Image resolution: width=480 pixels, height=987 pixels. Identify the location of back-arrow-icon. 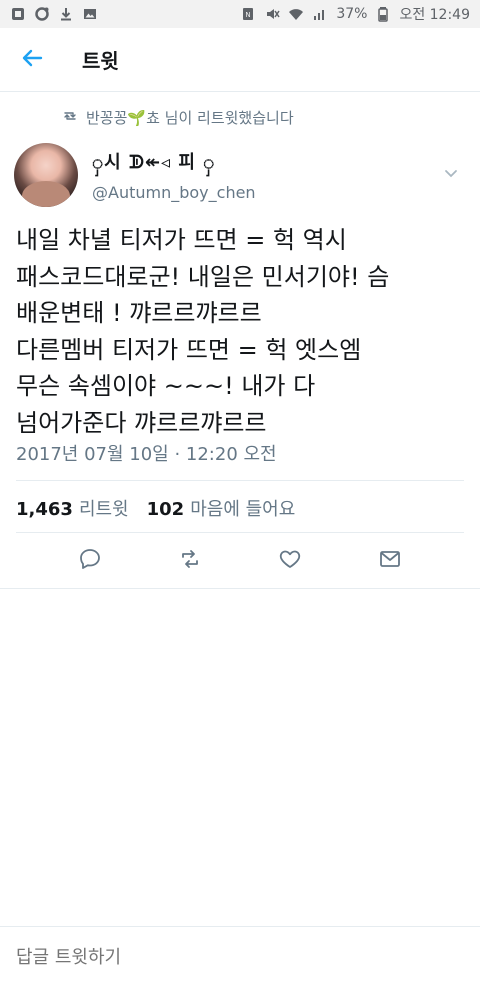
(32, 60).